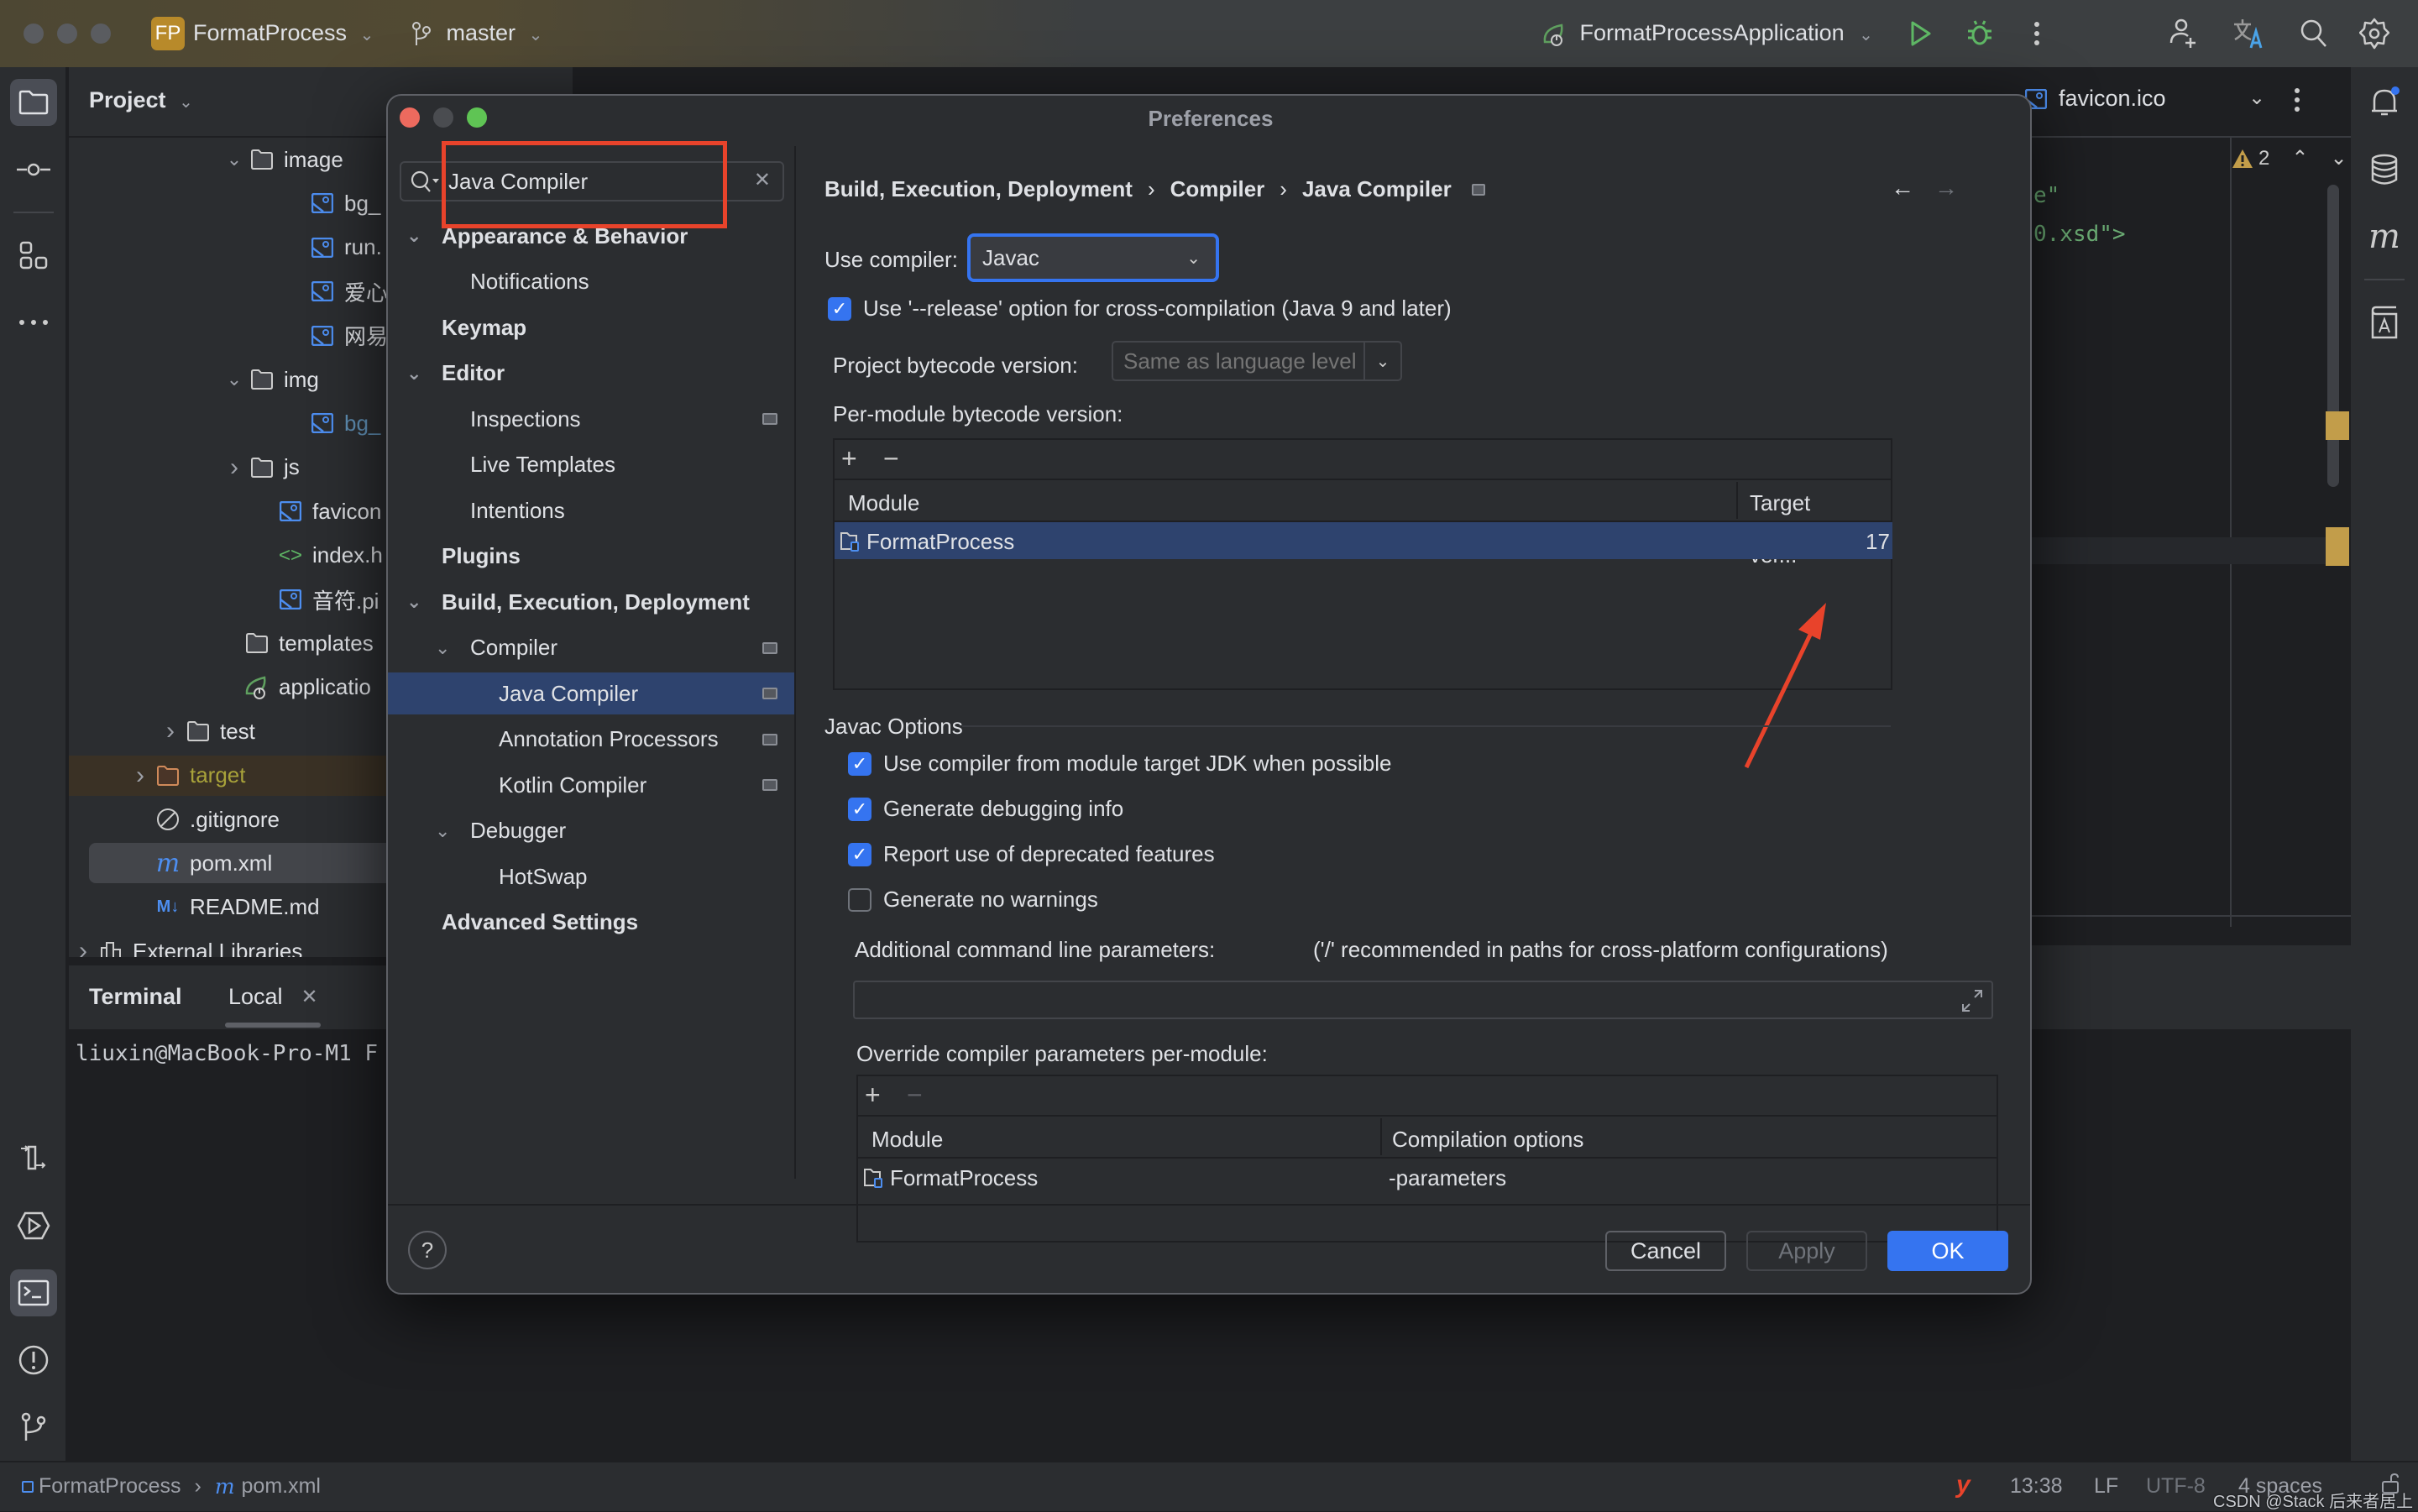 The image size is (2418, 1512). Describe the element at coordinates (1902, 188) in the screenshot. I see `back-arrow-icon: ←` at that location.